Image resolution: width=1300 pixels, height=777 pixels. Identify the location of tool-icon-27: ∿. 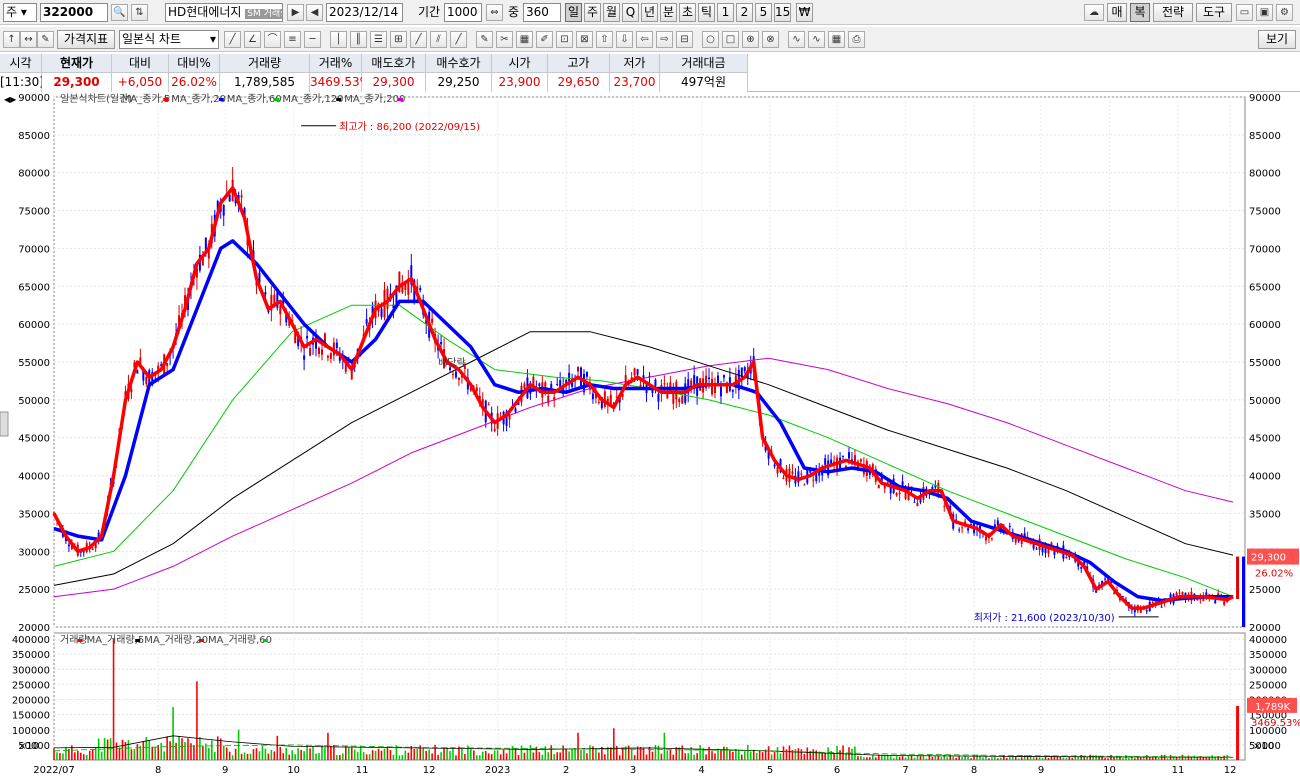
(796, 39).